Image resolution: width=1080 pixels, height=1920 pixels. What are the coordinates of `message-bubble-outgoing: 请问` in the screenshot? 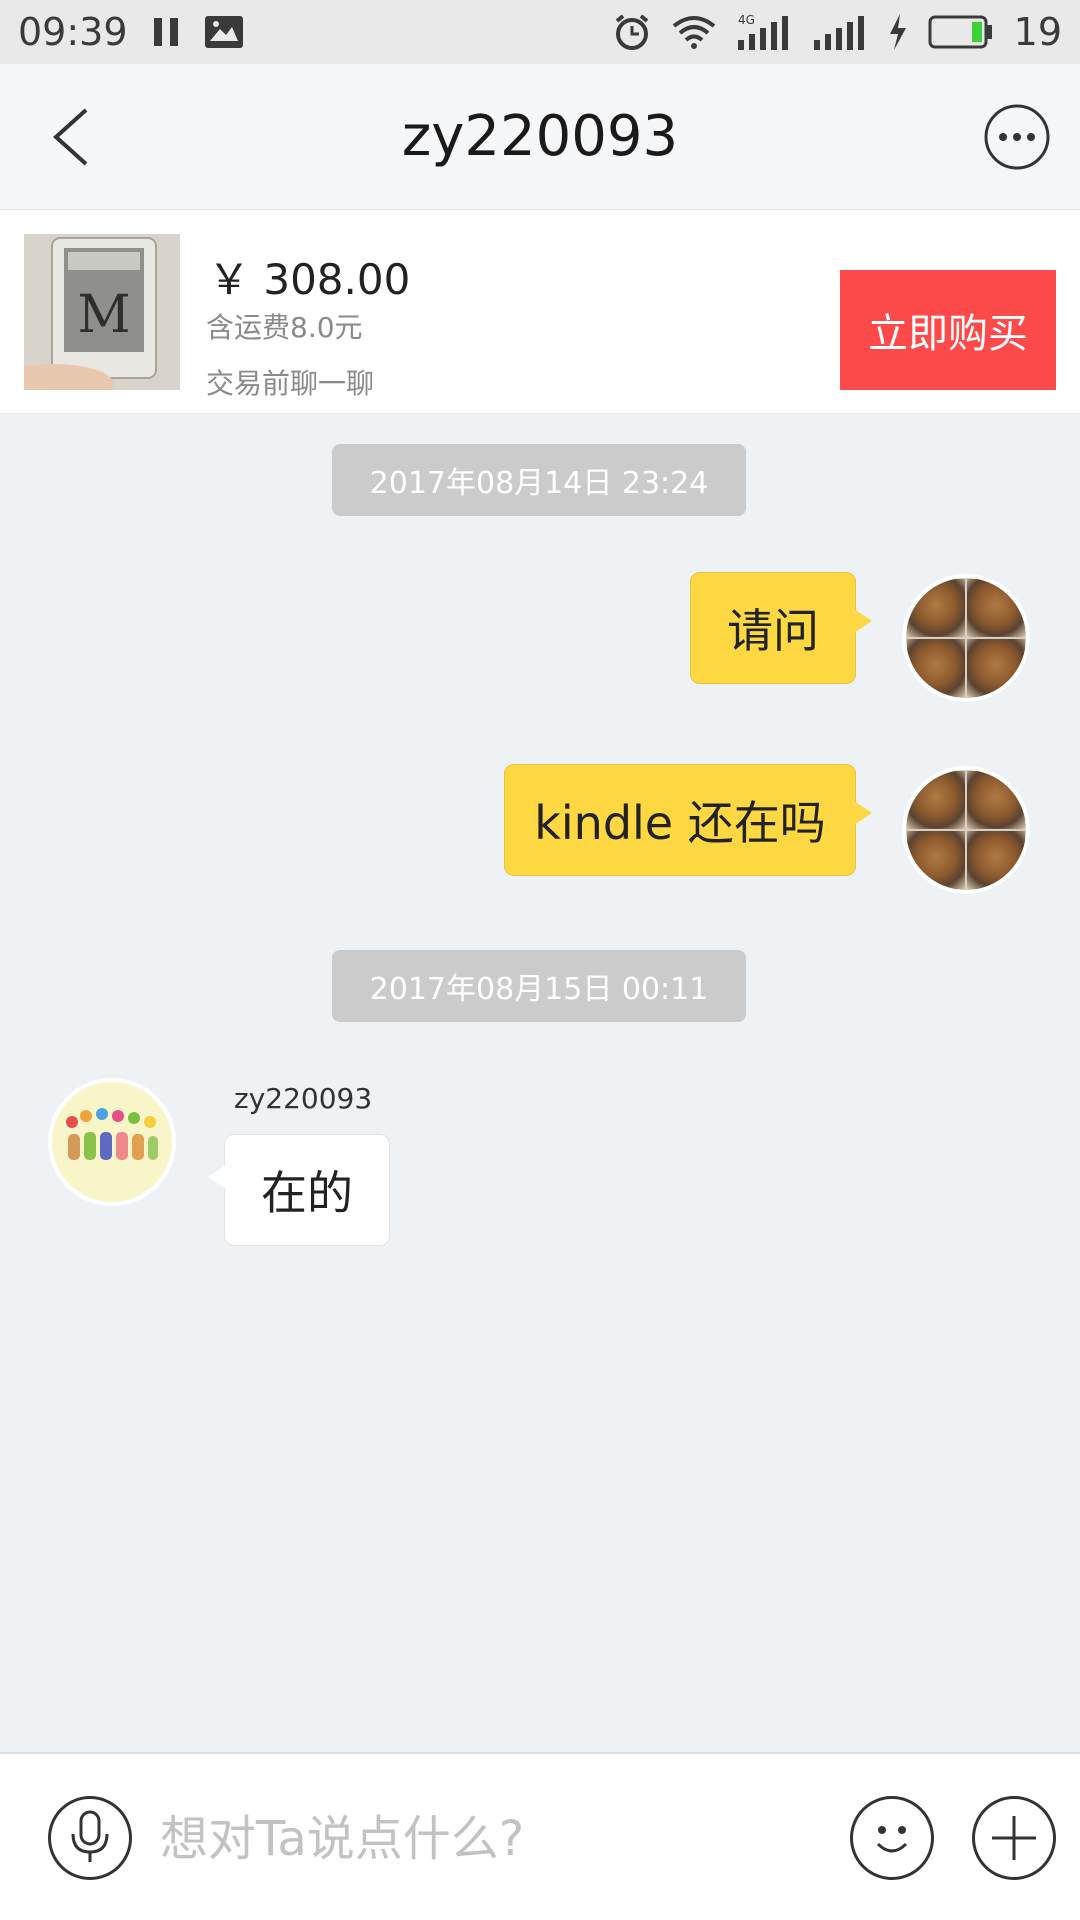 It's located at (781, 628).